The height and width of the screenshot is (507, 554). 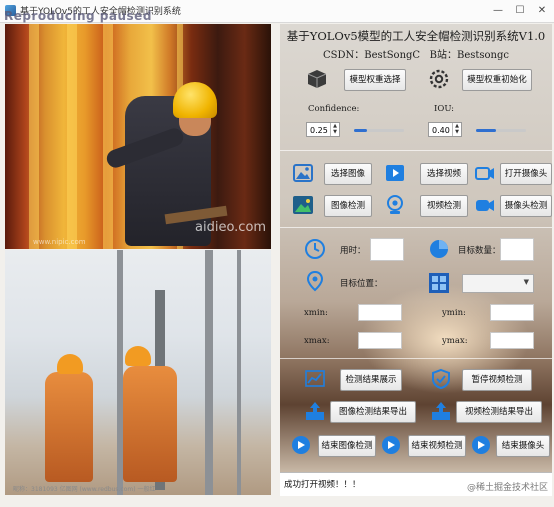 What do you see at coordinates (526, 206) in the screenshot?
I see `camera-detect-button: 摄像头检测` at bounding box center [526, 206].